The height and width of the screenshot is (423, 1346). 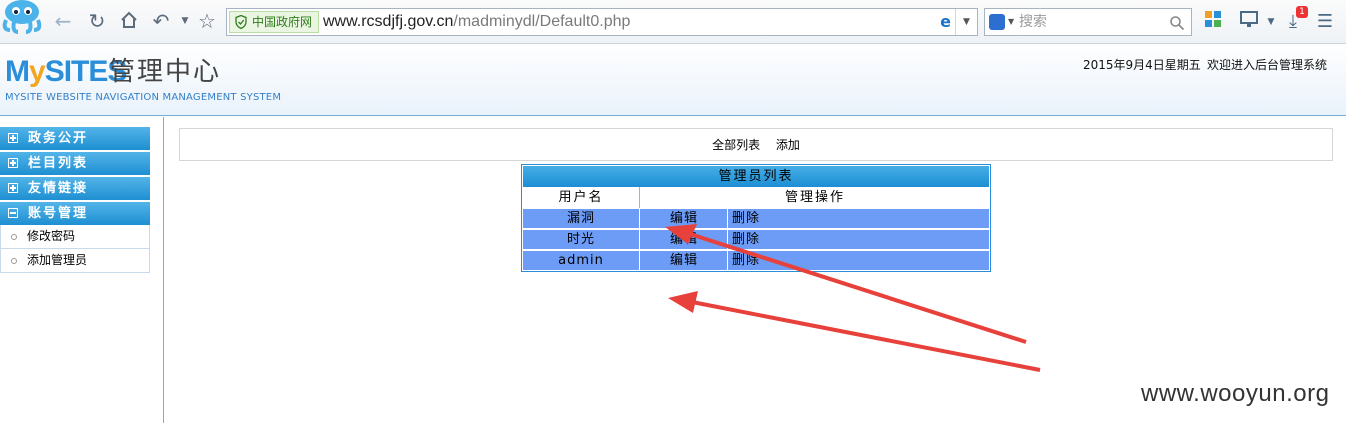 What do you see at coordinates (581, 239) in the screenshot?
I see `username-cell: 时光` at bounding box center [581, 239].